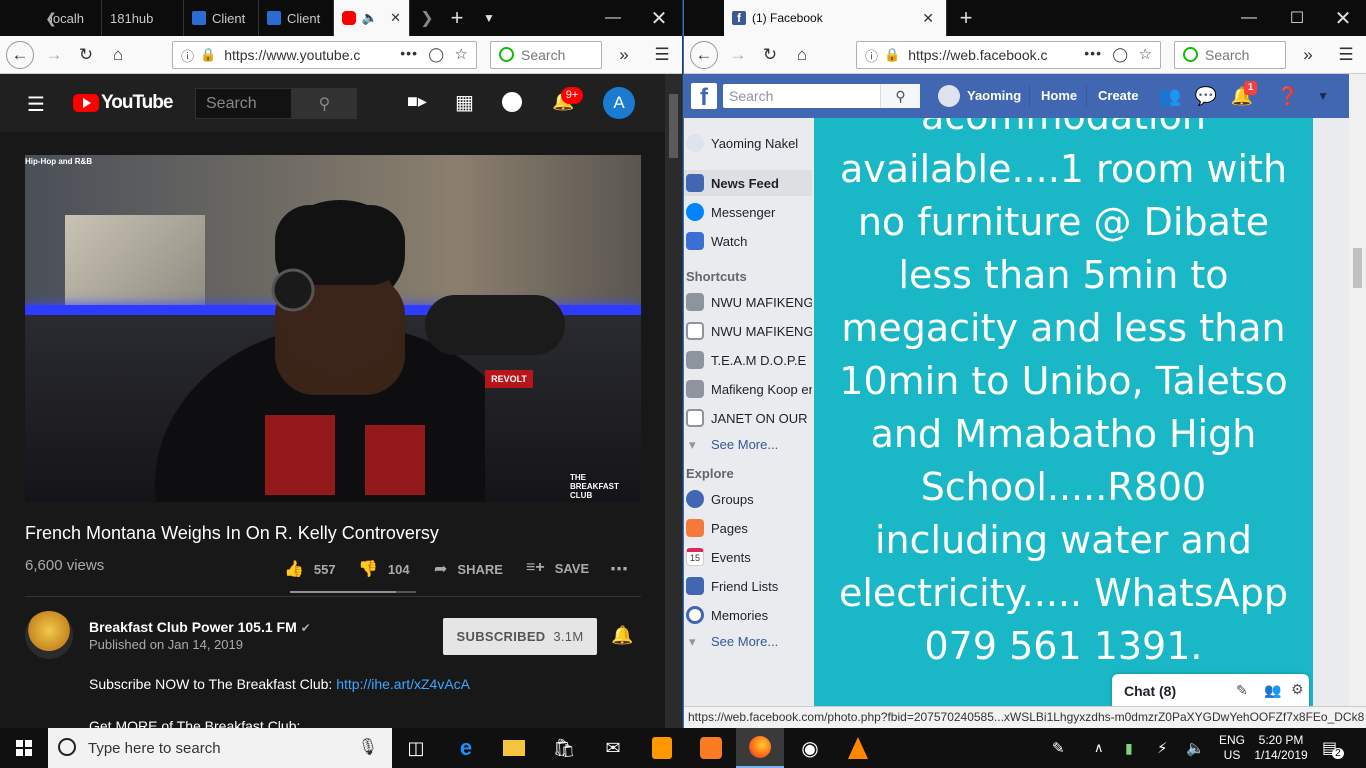 This screenshot has height=768, width=1366. Describe the element at coordinates (372, 18) in the screenshot. I see `tab-youtube: 🔈 ✕` at that location.